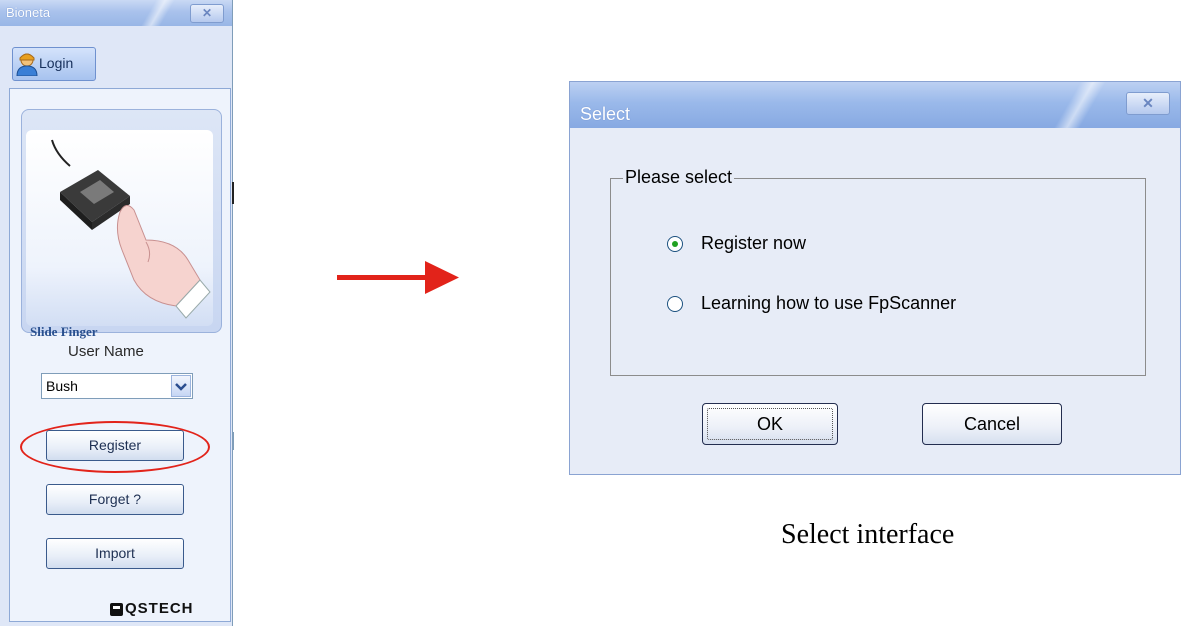 The image size is (1186, 633). I want to click on chevron-down-icon, so click(181, 387).